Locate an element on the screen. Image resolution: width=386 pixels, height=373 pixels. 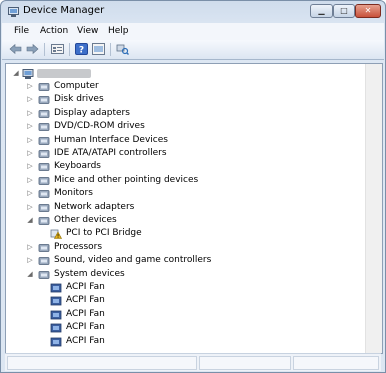
maximize-button: □ is located at coordinates (344, 11).